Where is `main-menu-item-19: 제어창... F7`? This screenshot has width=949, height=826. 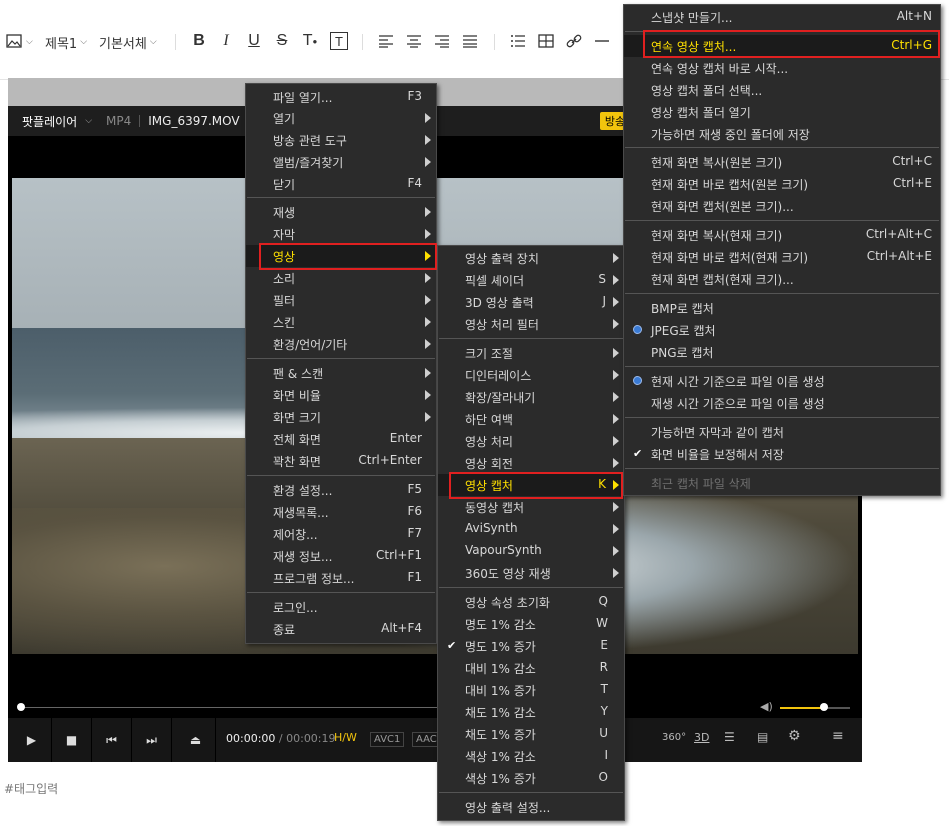 main-menu-item-19: 제어창... F7 is located at coordinates (341, 534).